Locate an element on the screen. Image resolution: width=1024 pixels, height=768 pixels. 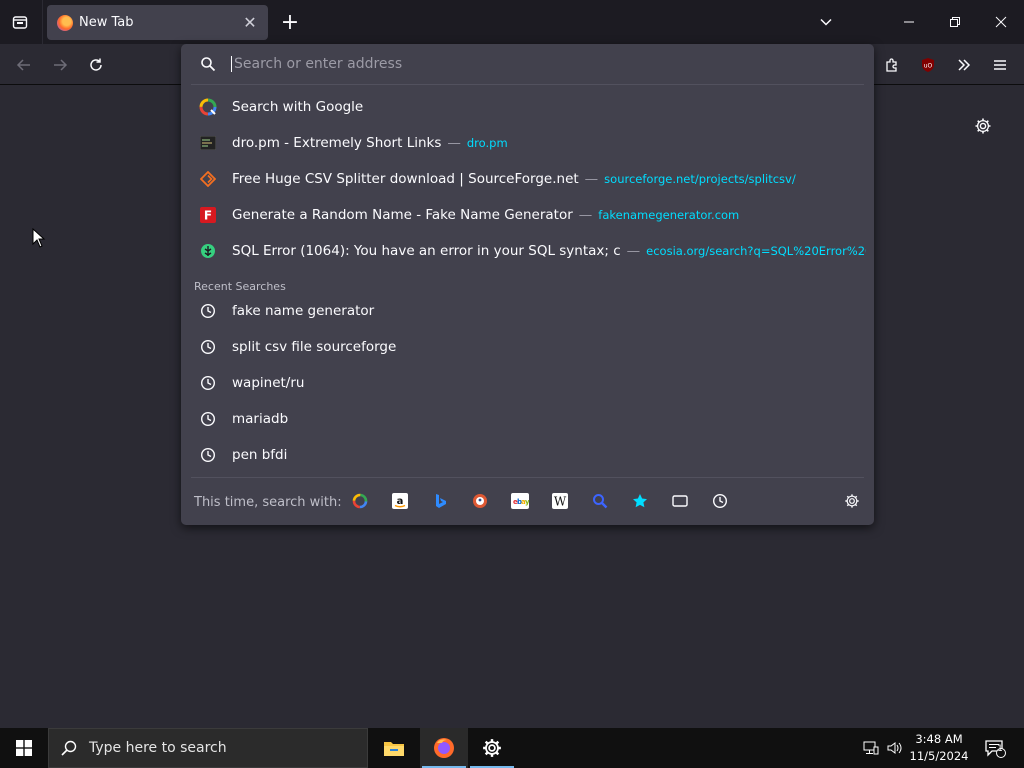
google-engine-icon is located at coordinates (360, 501).